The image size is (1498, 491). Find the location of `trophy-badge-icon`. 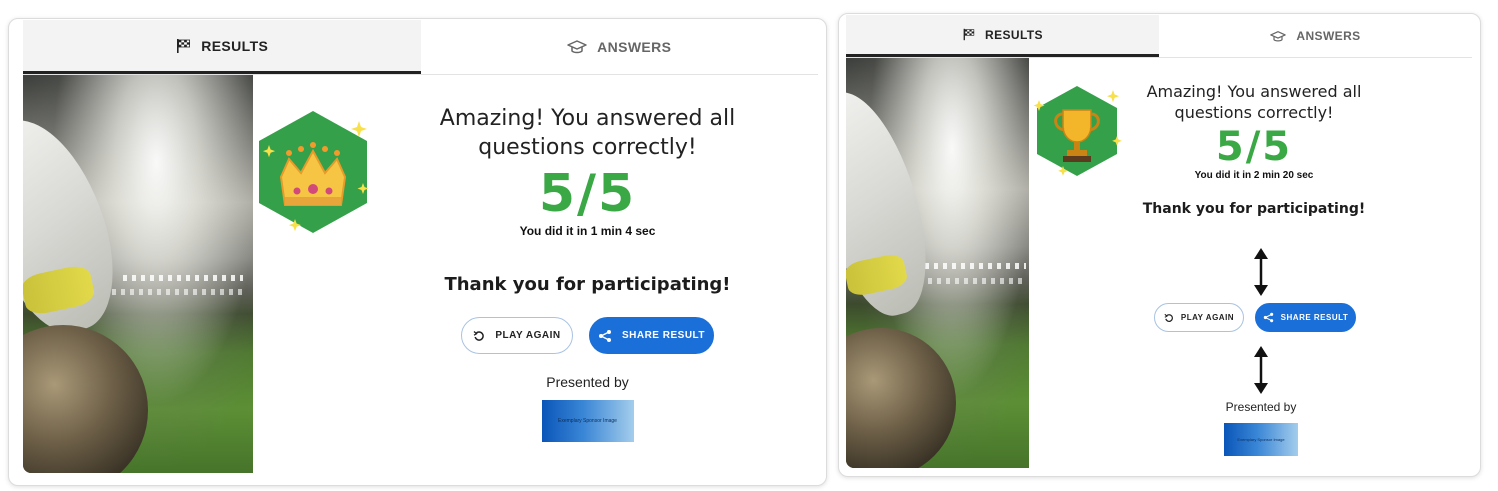

trophy-badge-icon is located at coordinates (1077, 131).